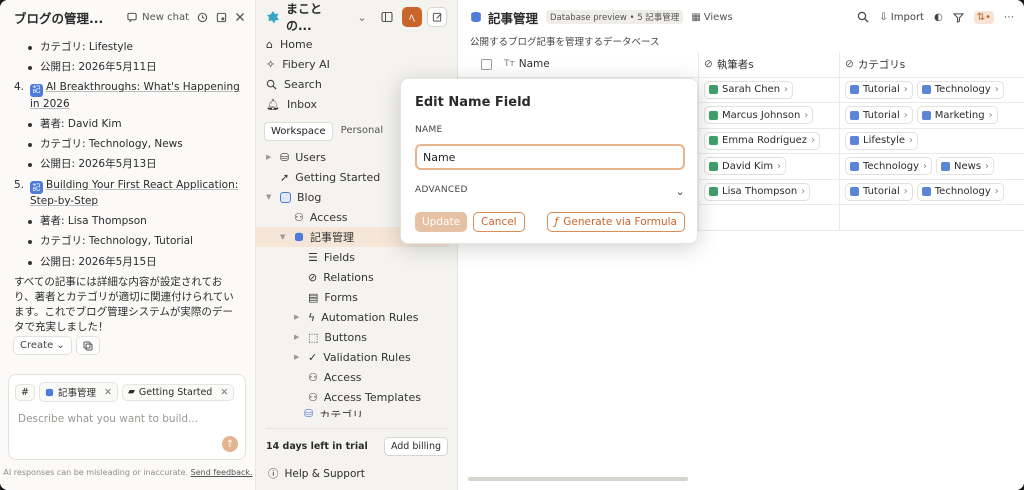 Image resolution: width=1024 pixels, height=490 pixels. What do you see at coordinates (49, 392) in the screenshot?
I see `database-icon` at bounding box center [49, 392].